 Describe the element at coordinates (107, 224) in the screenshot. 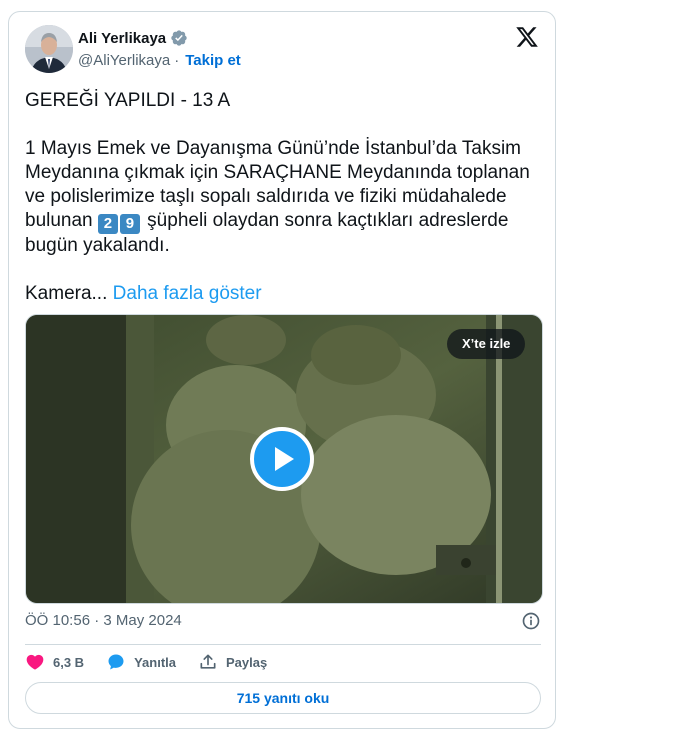

I see `keycap-digit-two-icon: 2` at that location.